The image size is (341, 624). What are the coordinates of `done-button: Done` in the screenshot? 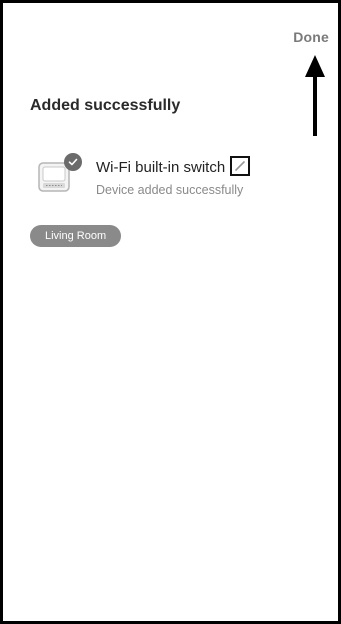 It's located at (311, 37).